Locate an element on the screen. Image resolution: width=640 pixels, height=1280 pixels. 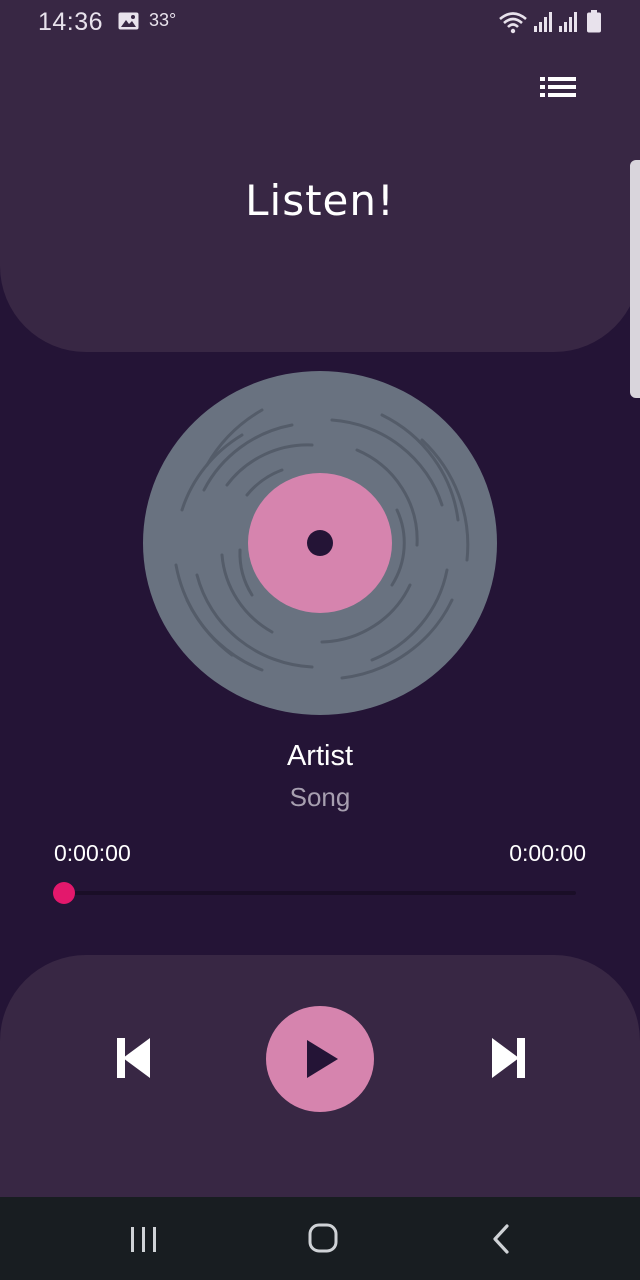
vinyl-record-artwork is located at coordinates (320, 543).